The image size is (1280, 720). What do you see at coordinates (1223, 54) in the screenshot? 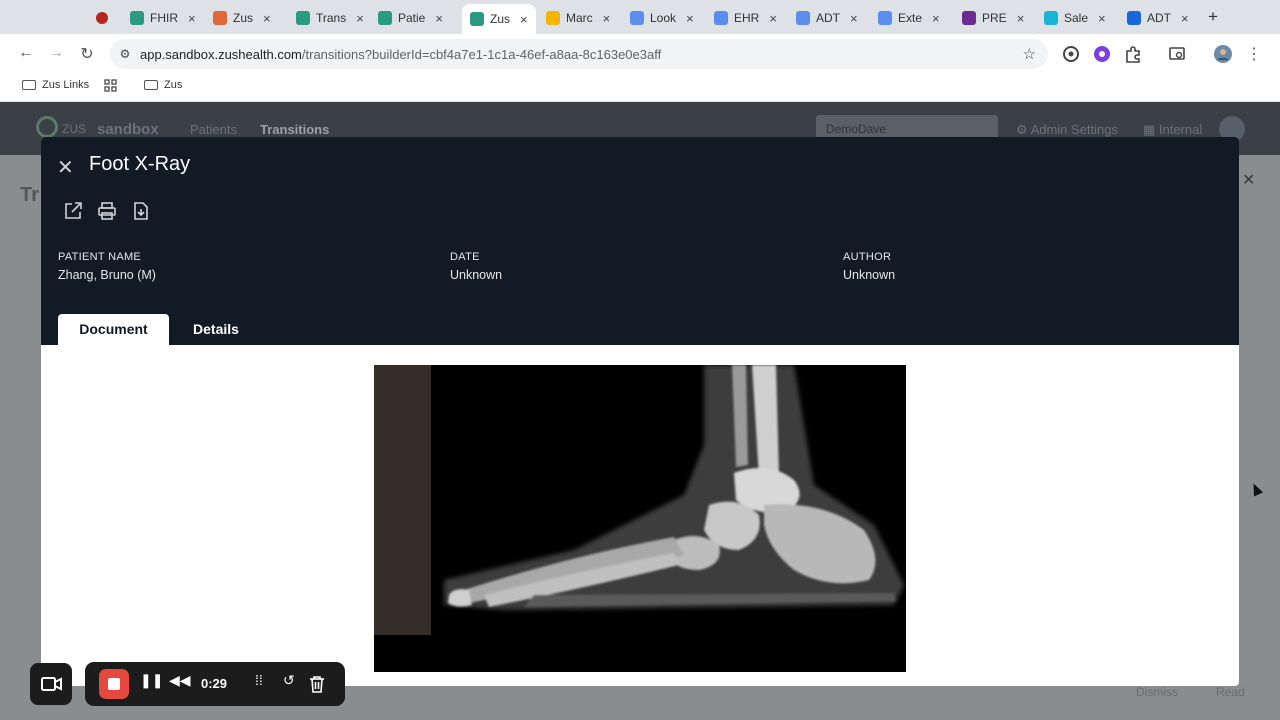
I see `profile-avatar-icon` at bounding box center [1223, 54].